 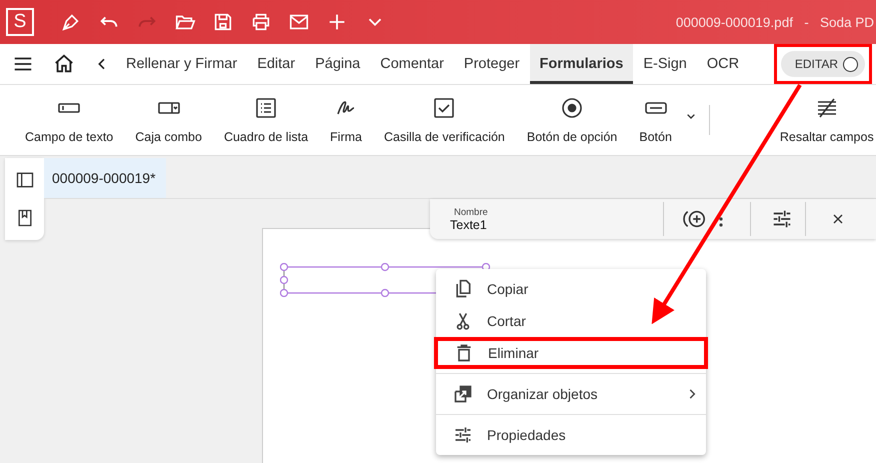 What do you see at coordinates (665, 64) in the screenshot?
I see `ribbon-tab: E-Sign` at bounding box center [665, 64].